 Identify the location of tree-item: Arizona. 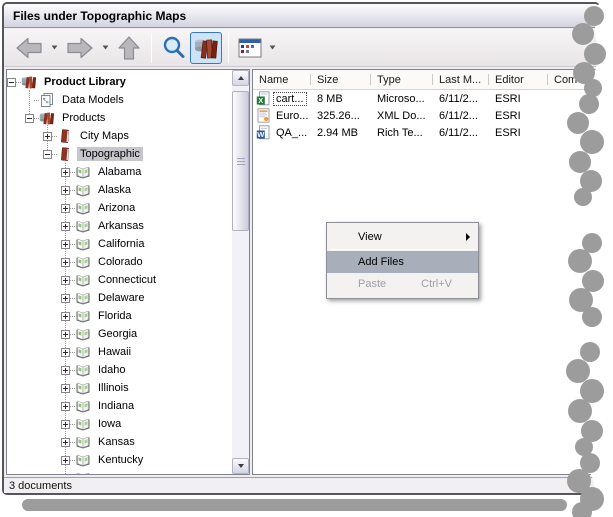
(119, 208).